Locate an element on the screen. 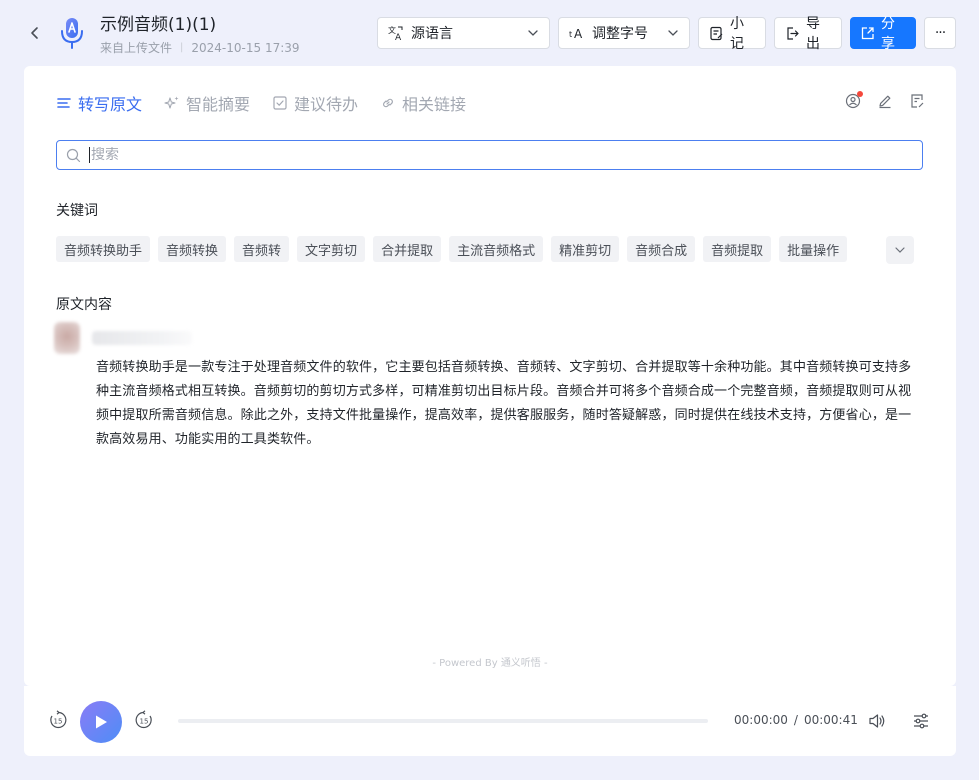 This screenshot has width=979, height=780. tab-links: 相关链接 is located at coordinates (423, 103).